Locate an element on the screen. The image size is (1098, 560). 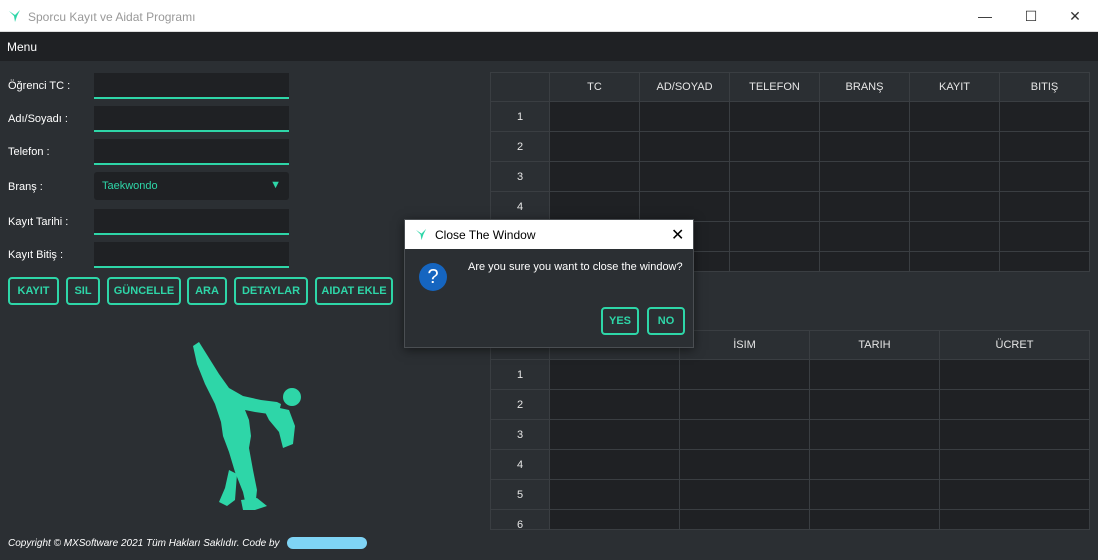
ara-button: ARA is located at coordinates (207, 291).